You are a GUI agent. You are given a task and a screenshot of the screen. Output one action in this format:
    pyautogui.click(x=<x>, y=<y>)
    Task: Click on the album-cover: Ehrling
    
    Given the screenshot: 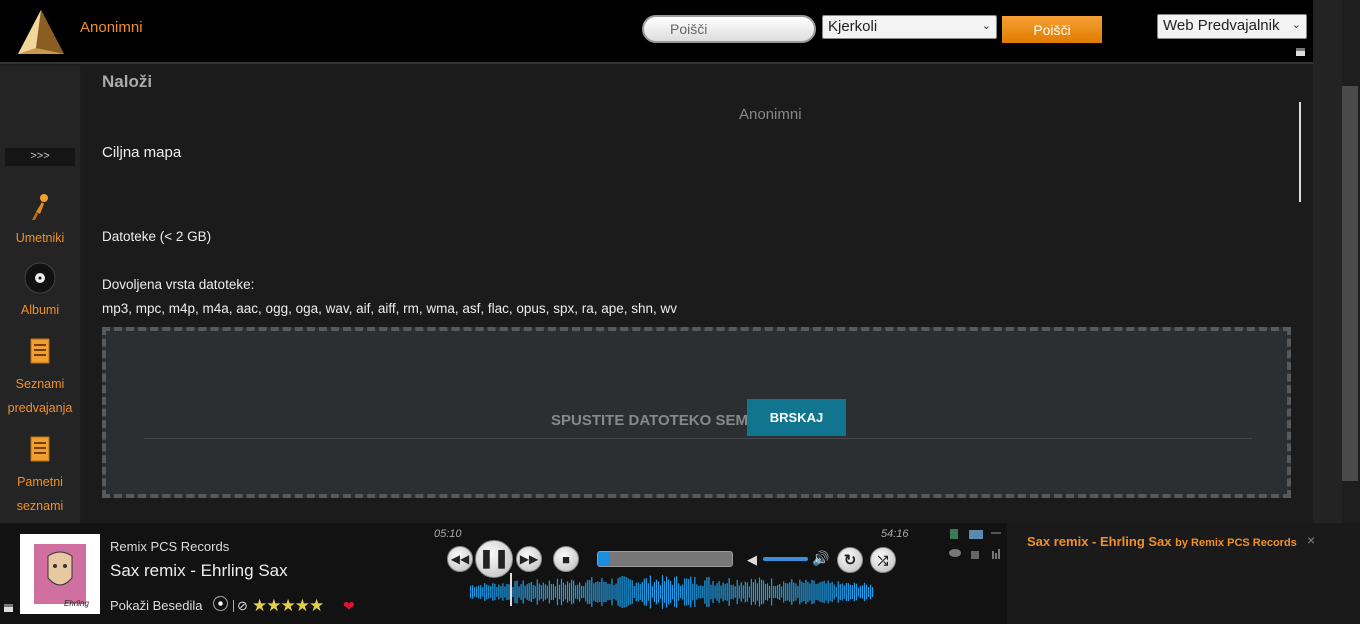 What is the action you would take?
    pyautogui.click(x=60, y=574)
    